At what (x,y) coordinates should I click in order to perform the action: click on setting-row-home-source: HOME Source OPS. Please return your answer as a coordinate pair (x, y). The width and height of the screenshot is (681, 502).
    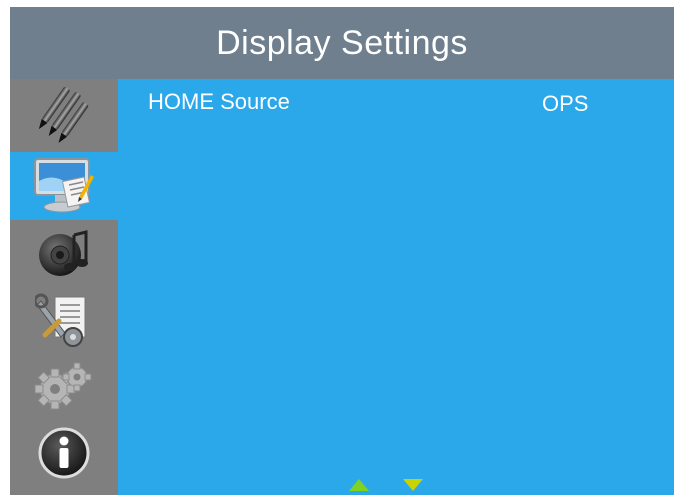
    Looking at the image, I should click on (396, 99).